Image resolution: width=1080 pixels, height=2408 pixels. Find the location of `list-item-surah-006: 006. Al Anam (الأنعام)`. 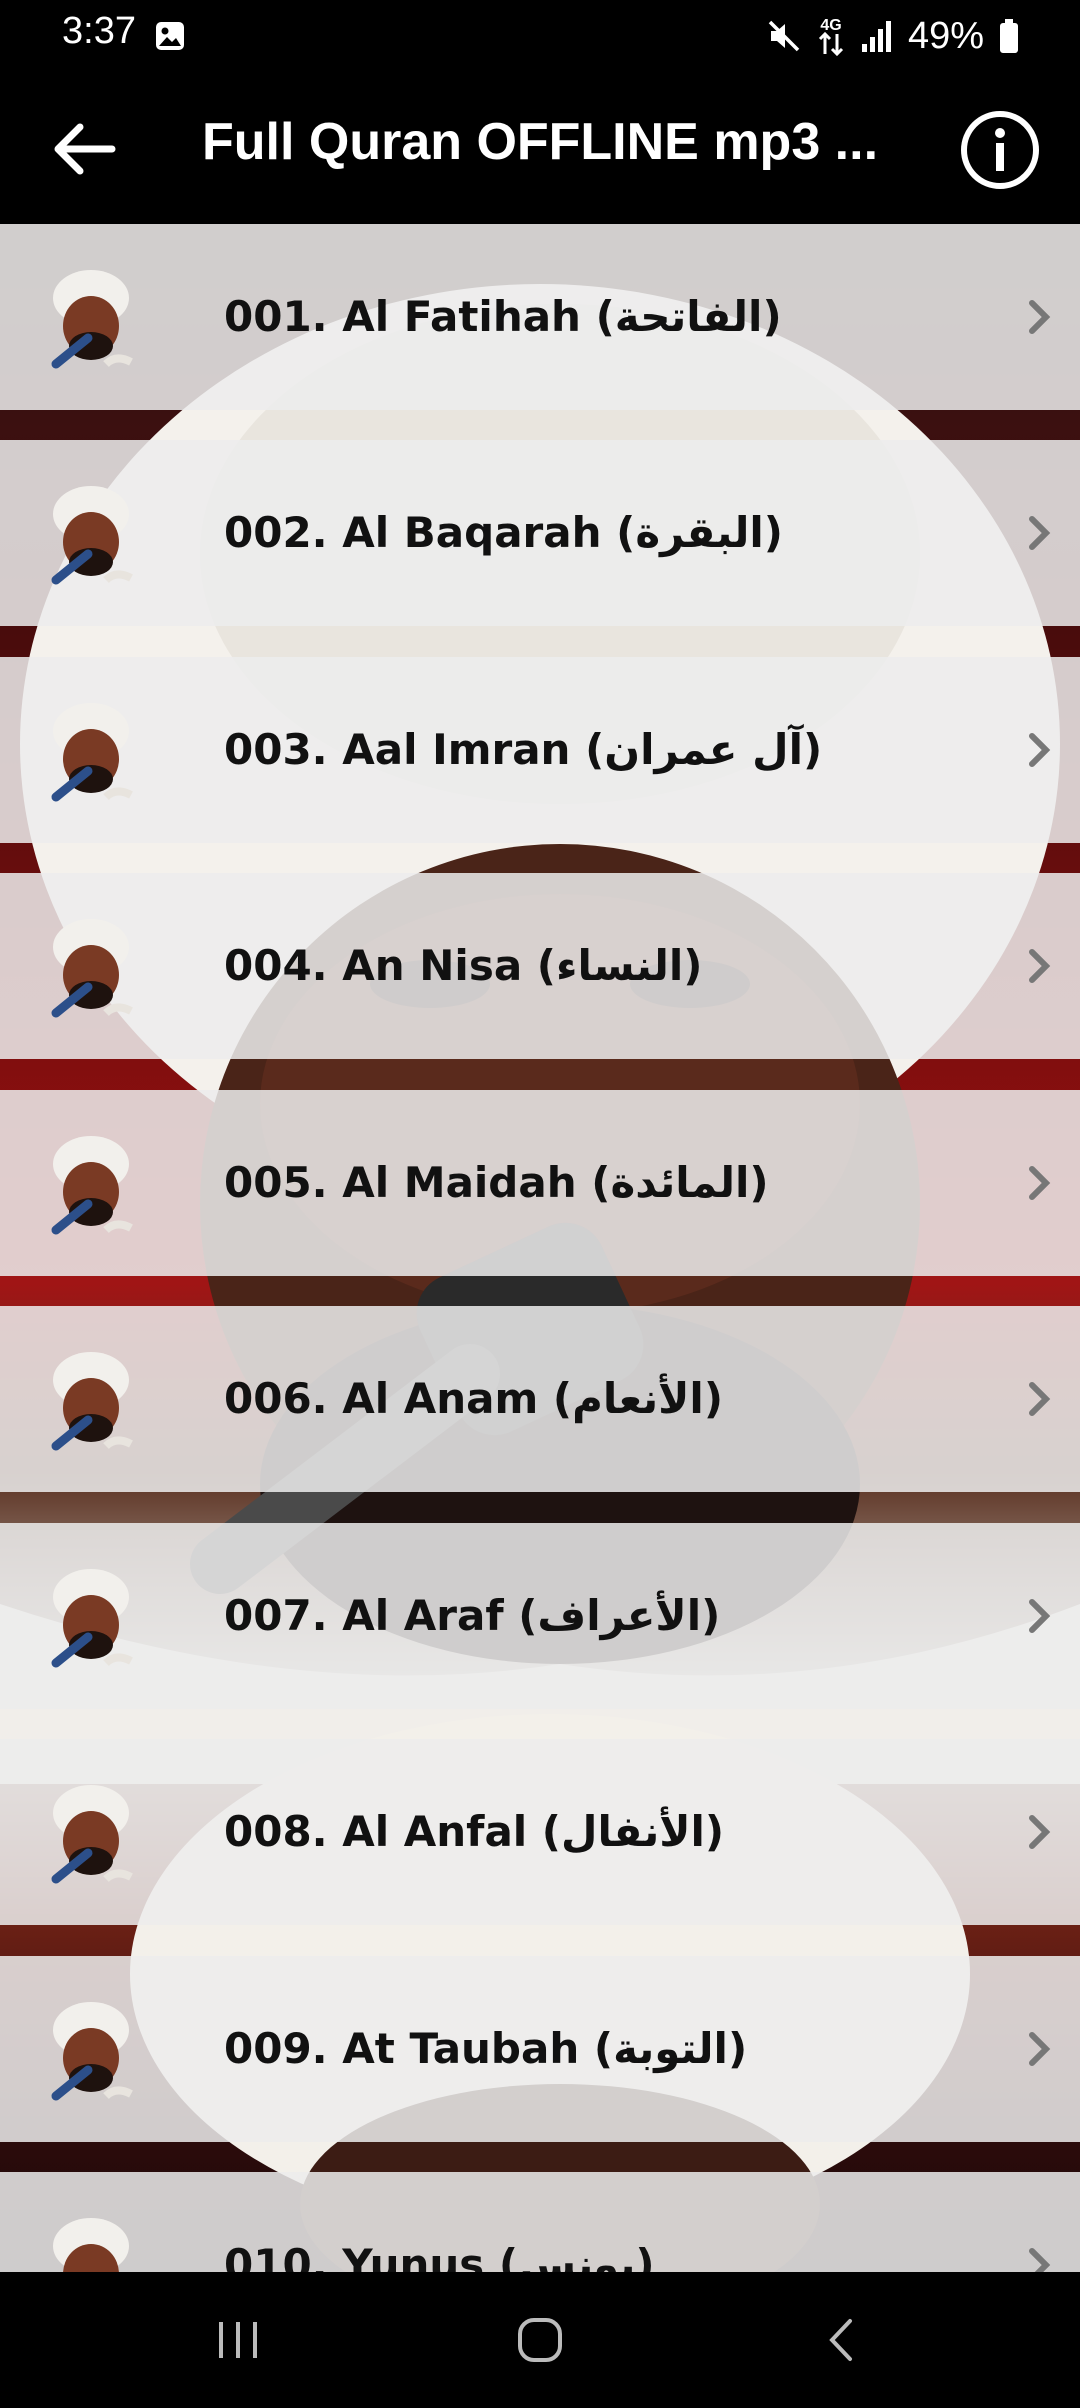

list-item-surah-006: 006. Al Anam (الأنعام) is located at coordinates (540, 1399).